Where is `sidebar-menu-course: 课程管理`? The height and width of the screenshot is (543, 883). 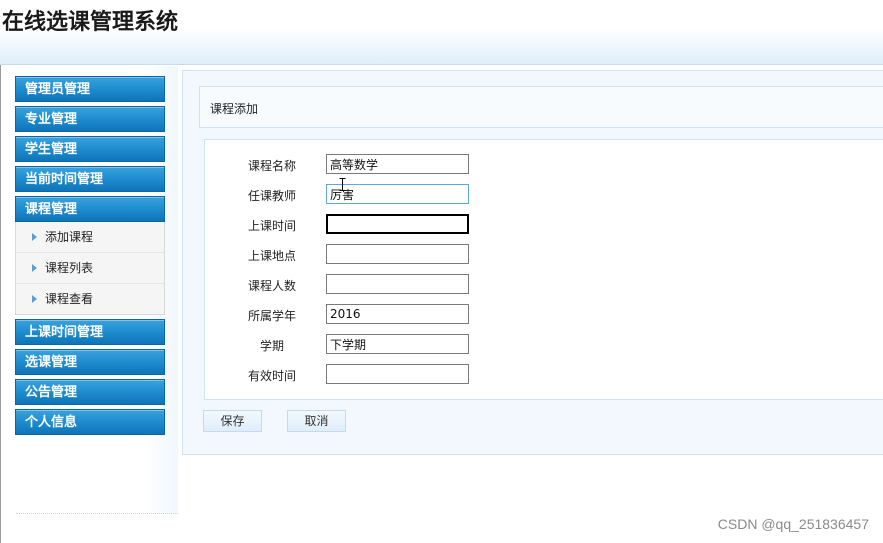
sidebar-menu-course: 课程管理 is located at coordinates (90, 209).